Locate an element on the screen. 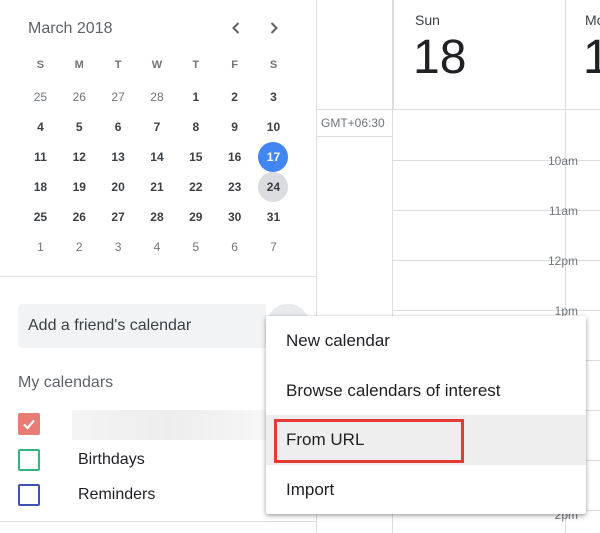  day-number: 9 is located at coordinates (234, 127).